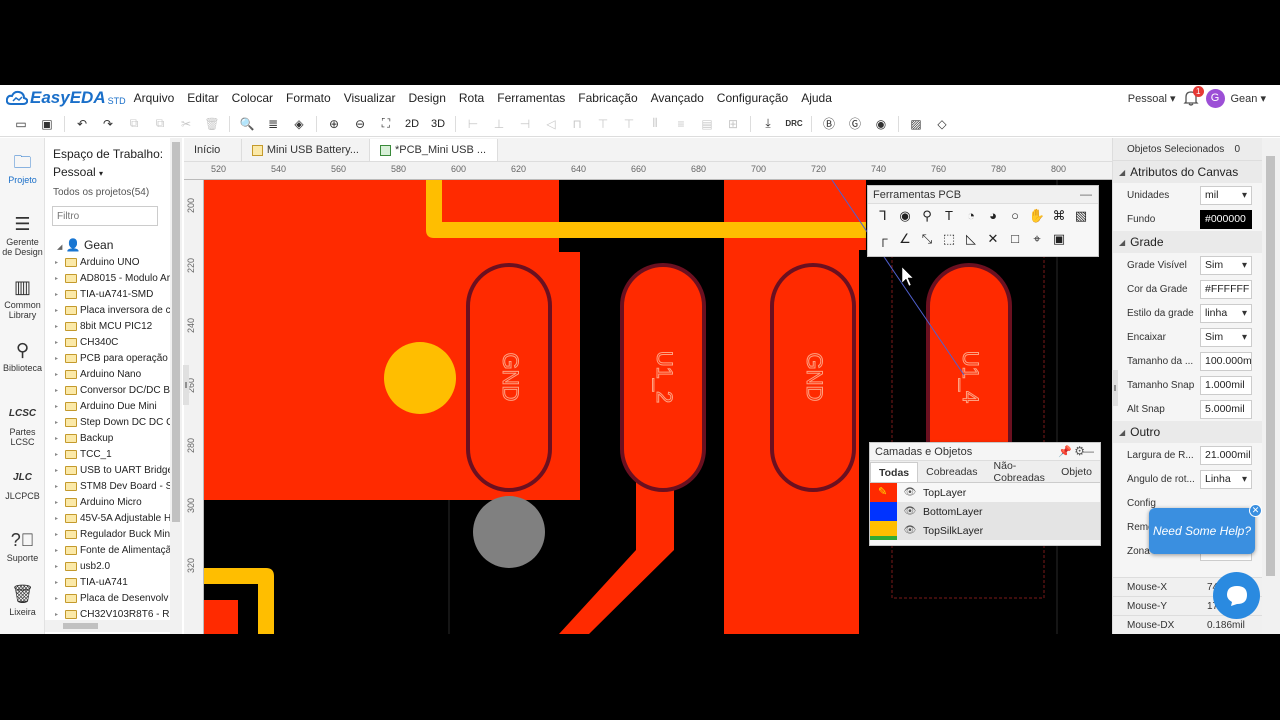 The height and width of the screenshot is (720, 1280). I want to click on grid-align-icon: ⊞, so click(733, 124).